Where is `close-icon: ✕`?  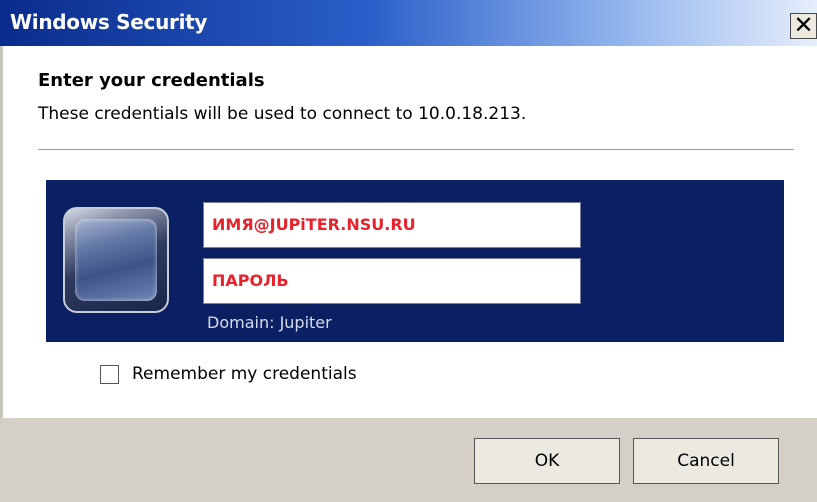 close-icon: ✕ is located at coordinates (803, 25).